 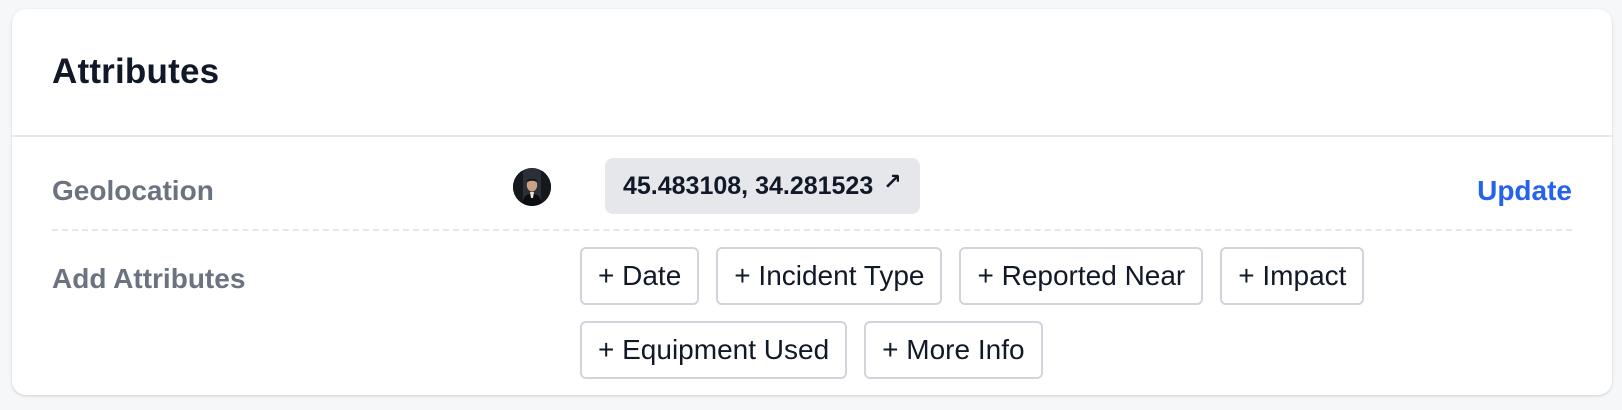 I want to click on add-equipment-used-button: + Equipment Used, so click(x=714, y=350).